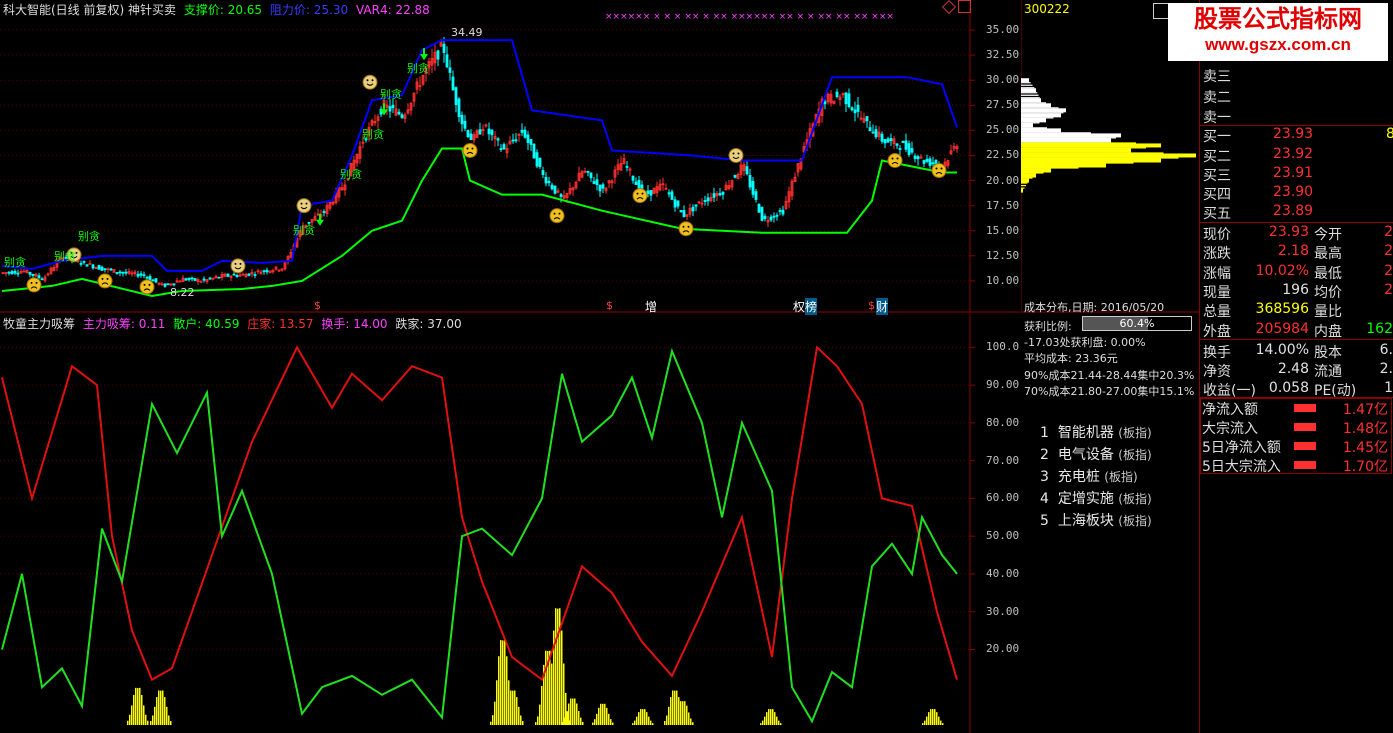 This screenshot has height=733, width=1393. Describe the element at coordinates (428, 324) in the screenshot. I see `fall-value: 跌家: 37.00` at that location.